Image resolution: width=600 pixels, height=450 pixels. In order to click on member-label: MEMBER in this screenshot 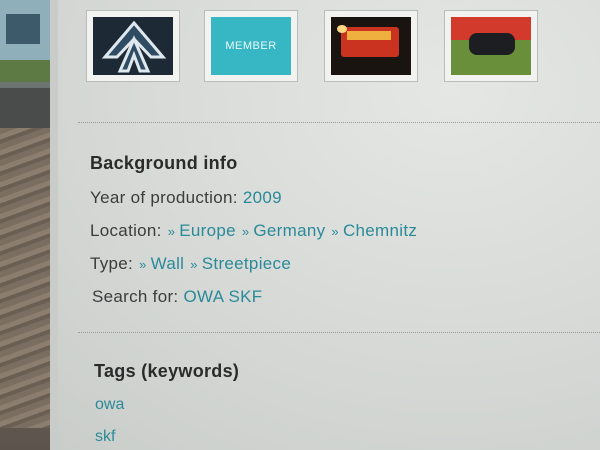, I will do `click(251, 46)`.